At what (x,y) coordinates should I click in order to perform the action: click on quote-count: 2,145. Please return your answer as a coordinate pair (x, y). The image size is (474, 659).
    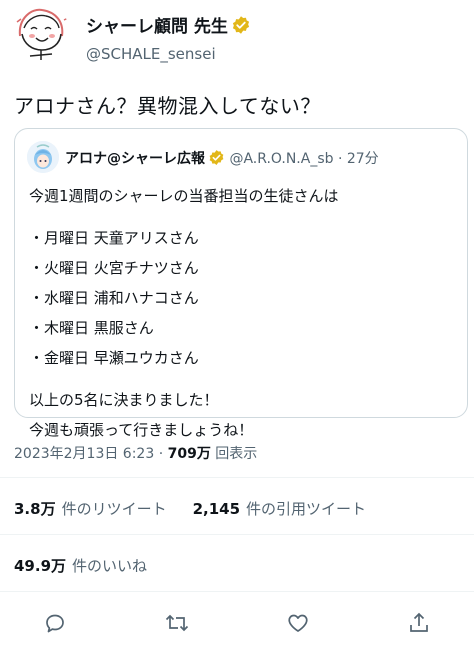
    Looking at the image, I should click on (216, 509).